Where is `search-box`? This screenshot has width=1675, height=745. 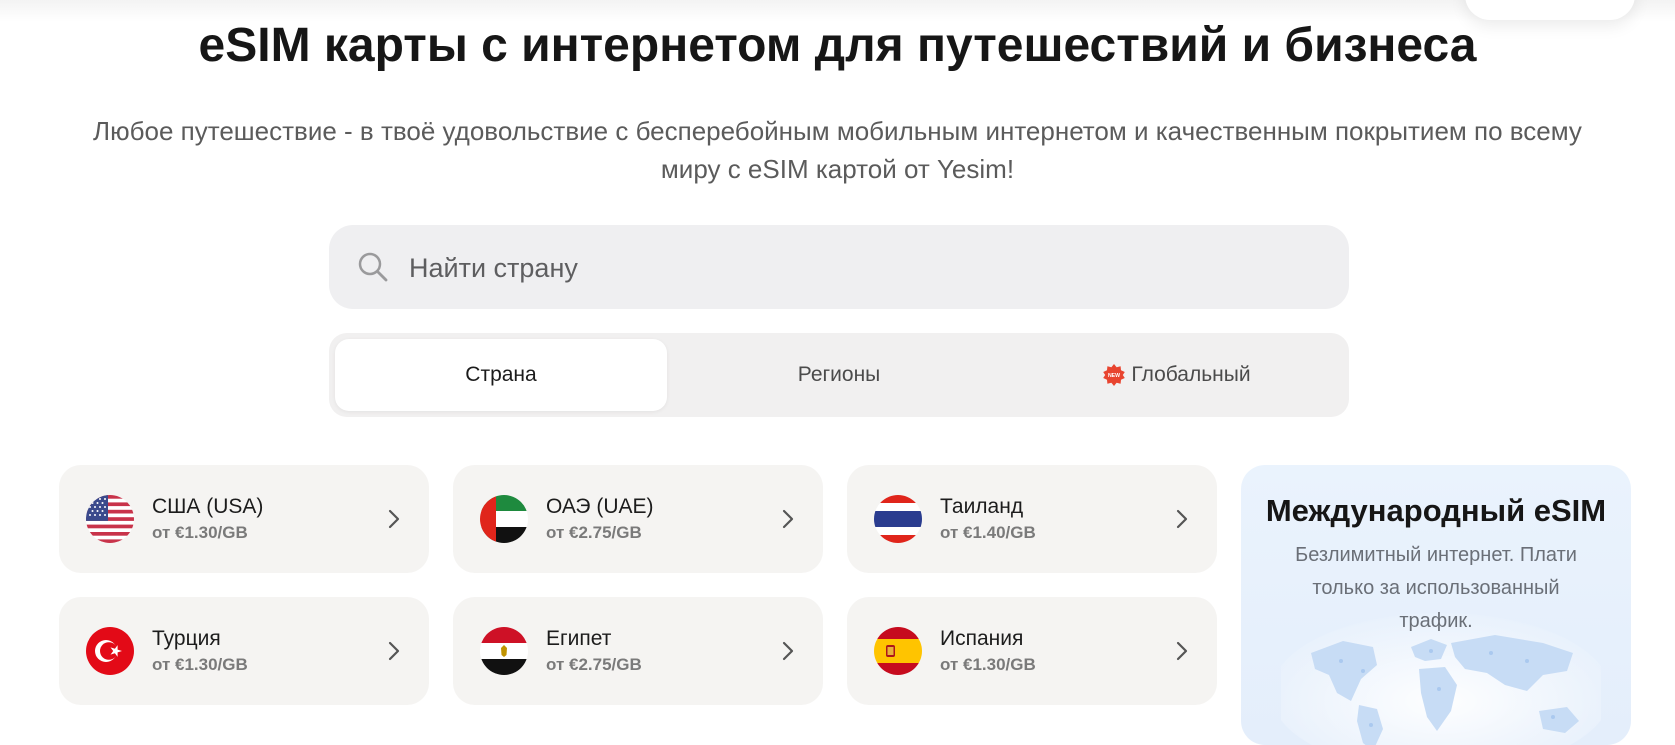 search-box is located at coordinates (839, 267).